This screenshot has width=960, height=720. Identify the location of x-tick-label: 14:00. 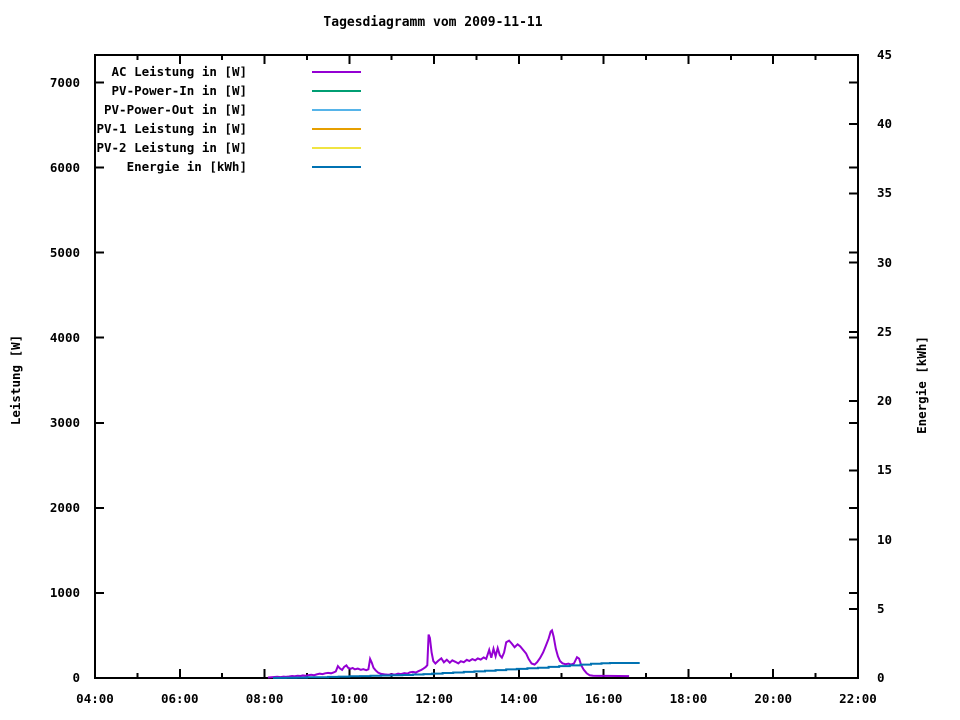
(519, 698).